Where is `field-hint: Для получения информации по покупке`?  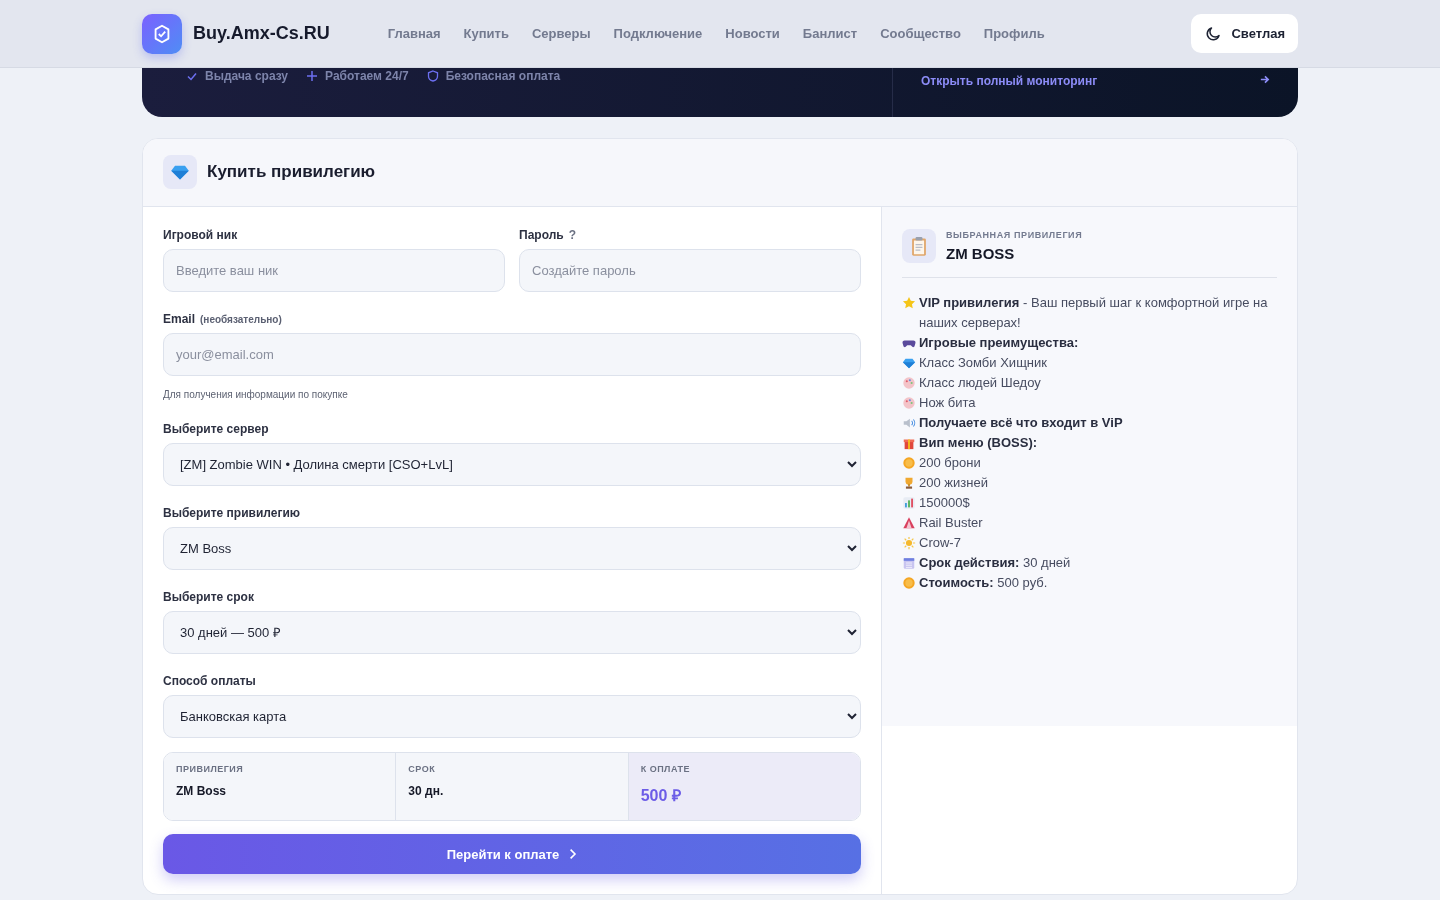 field-hint: Для получения информации по покупке is located at coordinates (256, 394).